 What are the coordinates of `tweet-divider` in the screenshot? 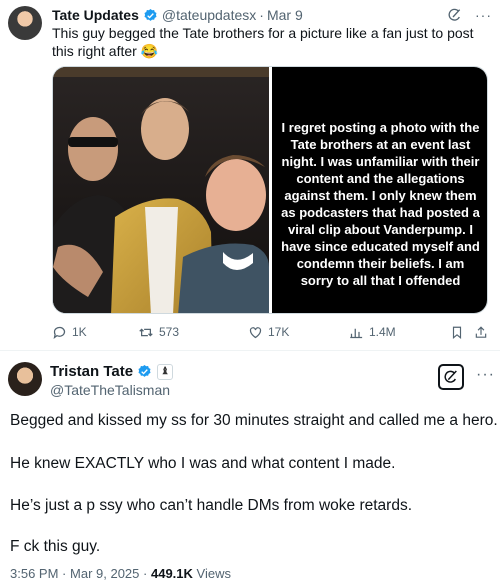 It's located at (250, 350).